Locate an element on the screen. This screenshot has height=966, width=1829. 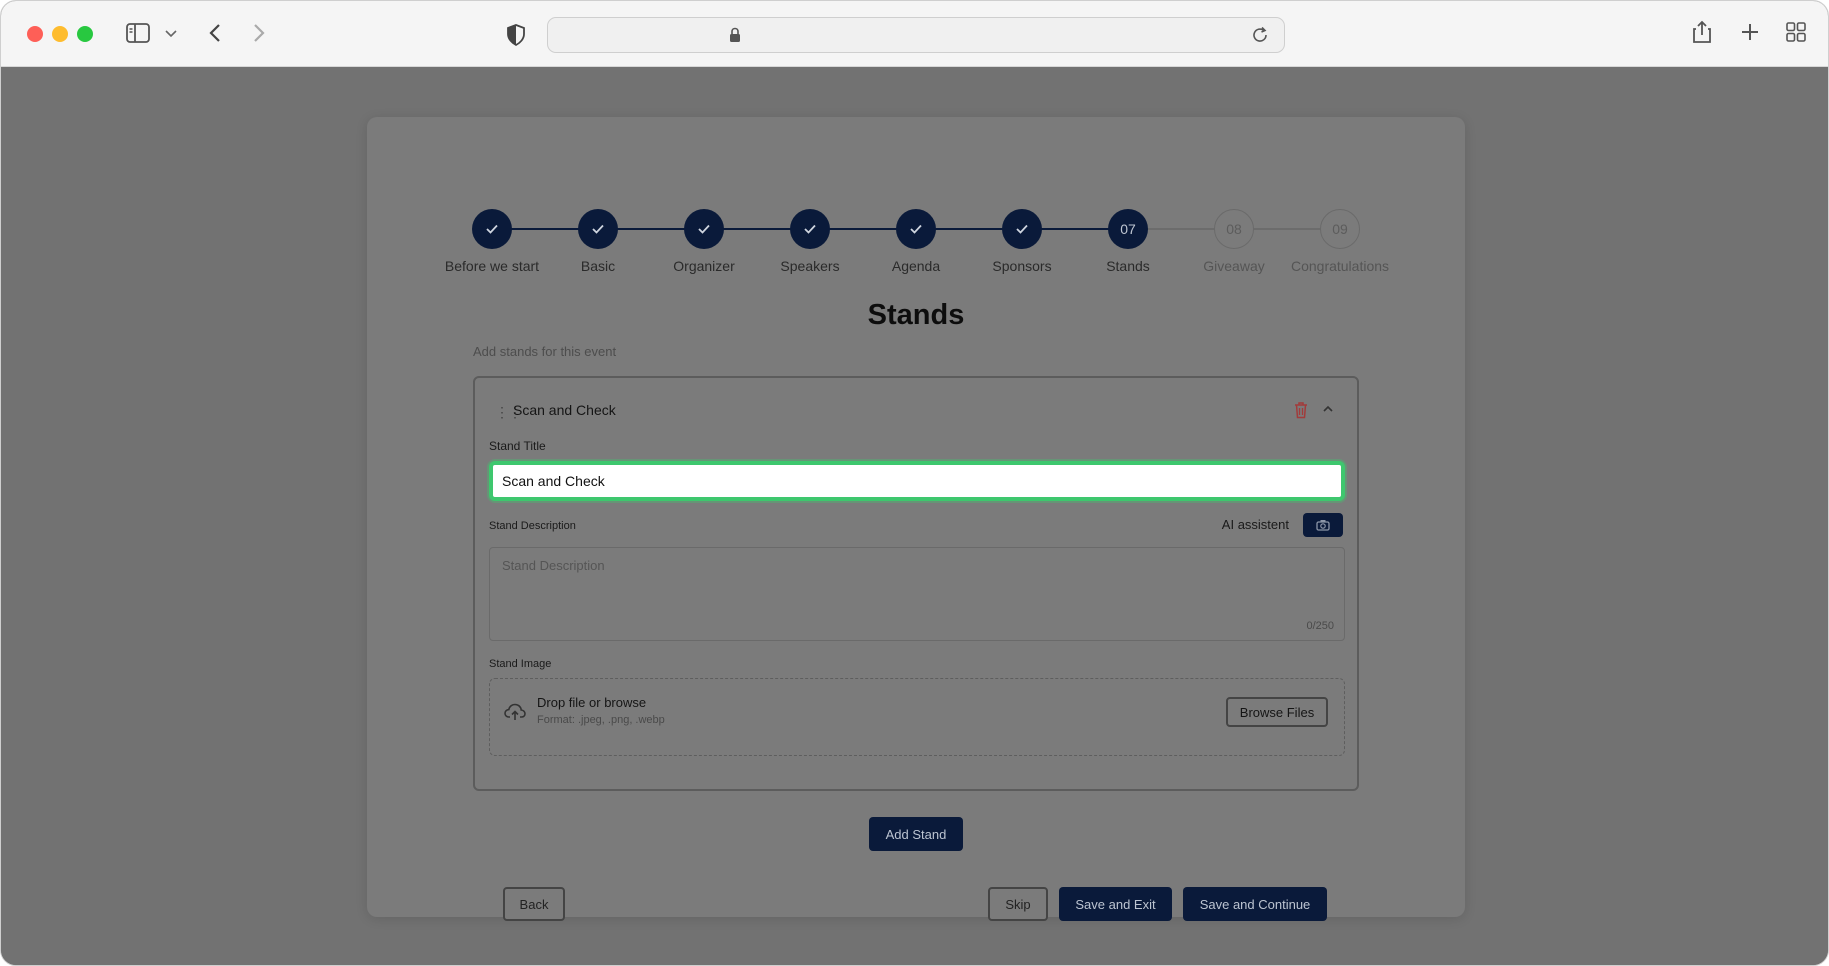
chevron-down-icon is located at coordinates (171, 34).